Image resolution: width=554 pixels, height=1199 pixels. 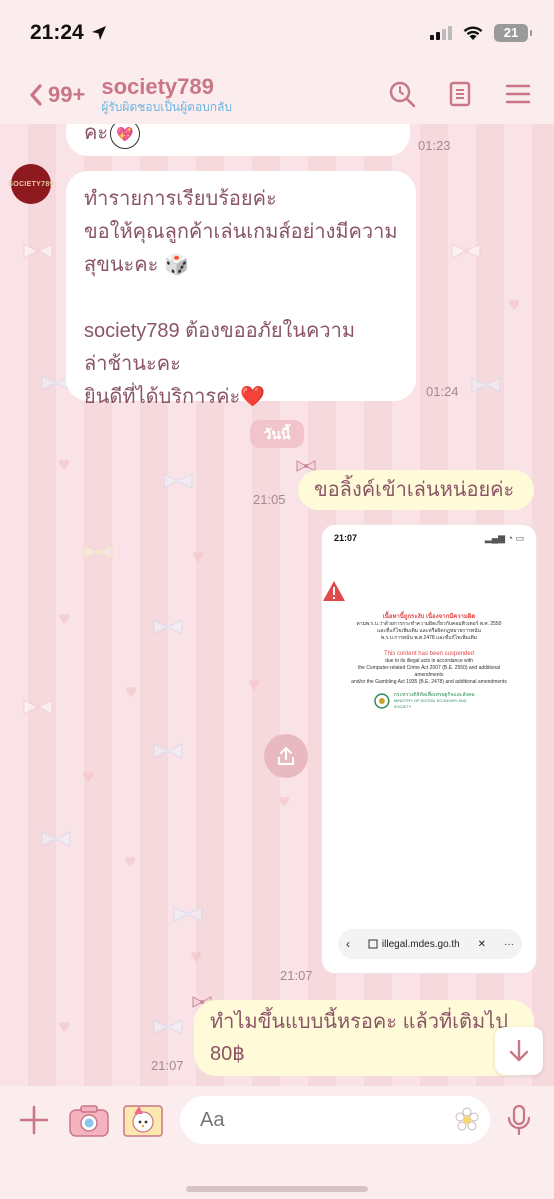 What do you see at coordinates (334, 591) in the screenshot?
I see `warning-icon` at bounding box center [334, 591].